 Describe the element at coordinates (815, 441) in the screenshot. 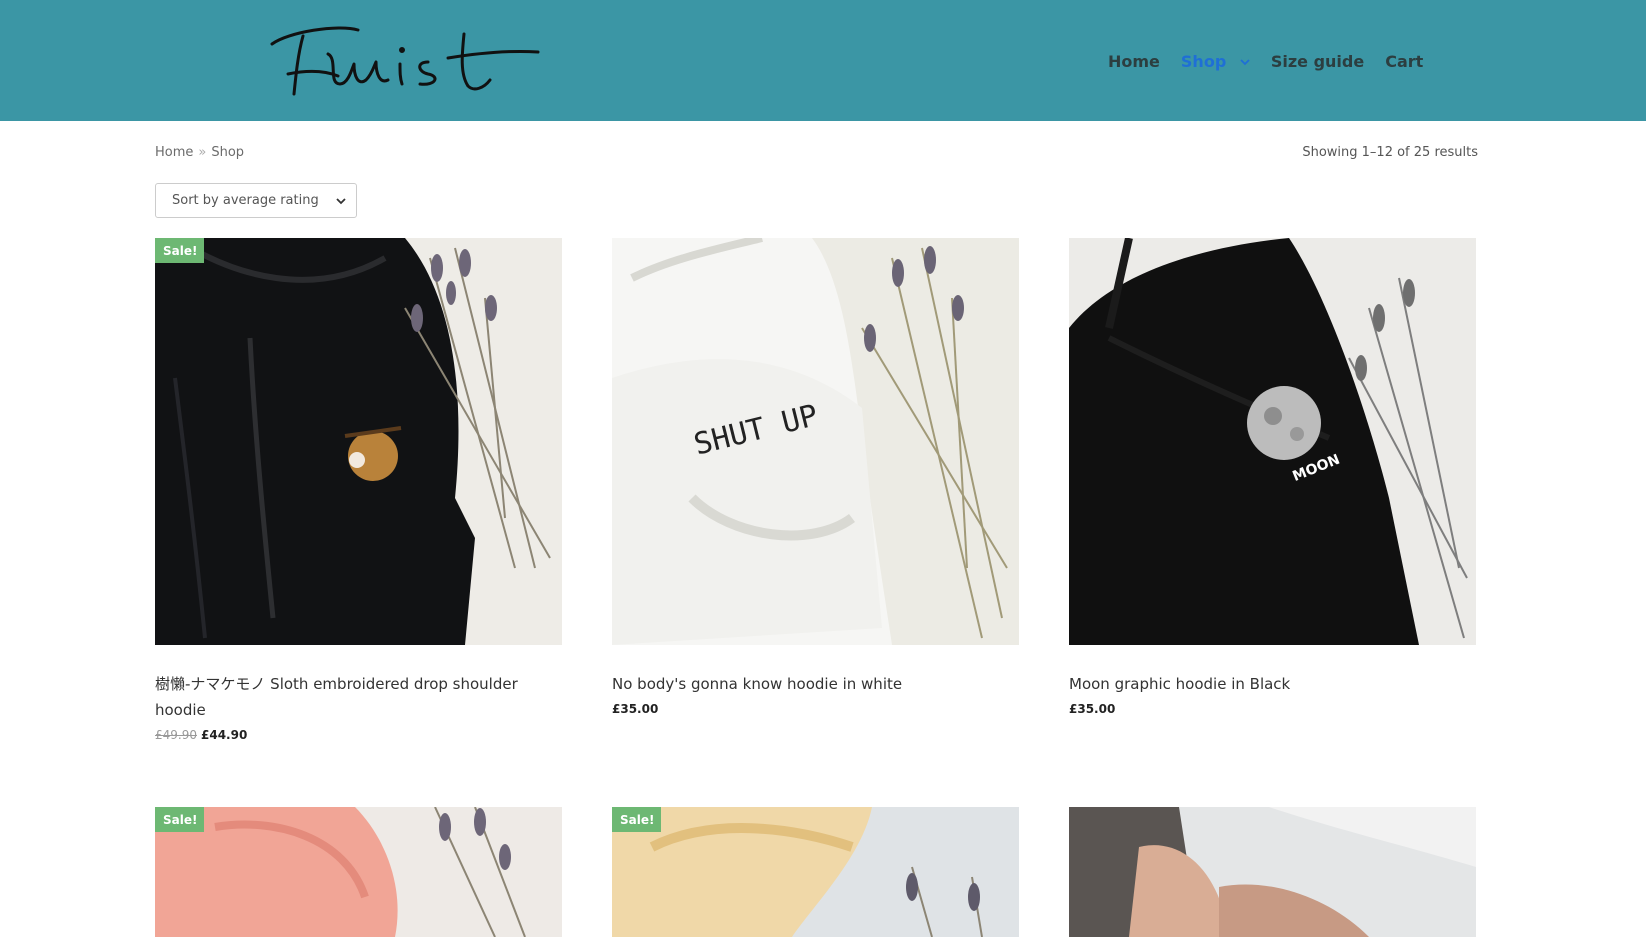

I see `product-image: SHUT UP` at that location.